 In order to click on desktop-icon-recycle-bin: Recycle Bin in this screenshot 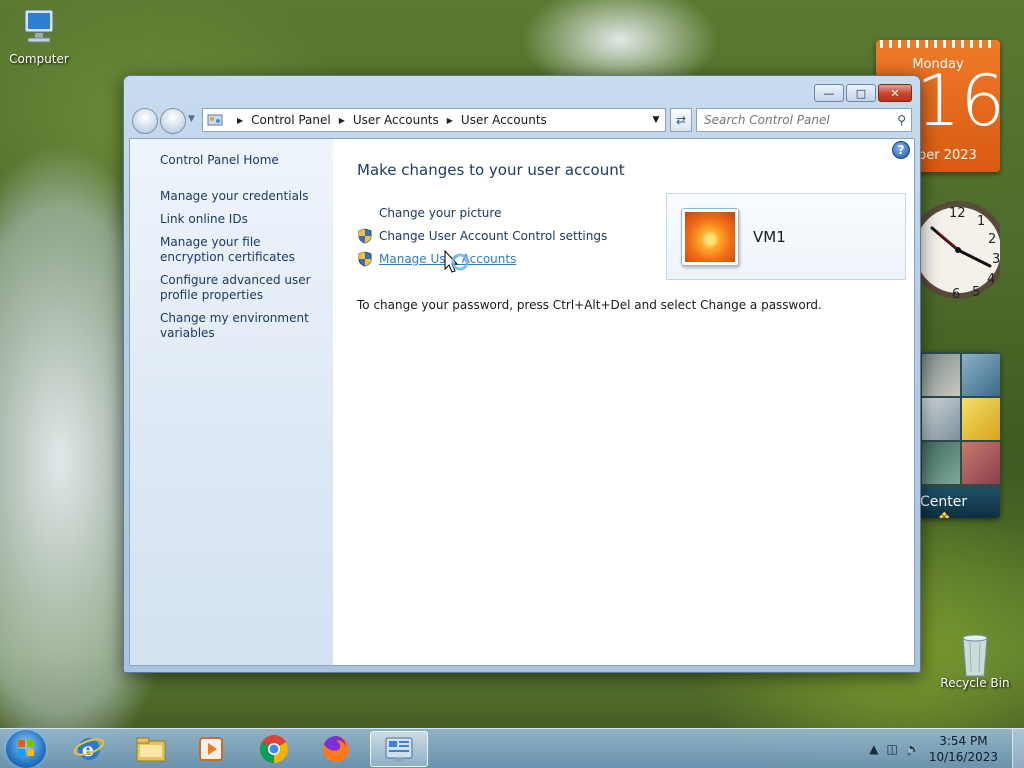, I will do `click(975, 661)`.